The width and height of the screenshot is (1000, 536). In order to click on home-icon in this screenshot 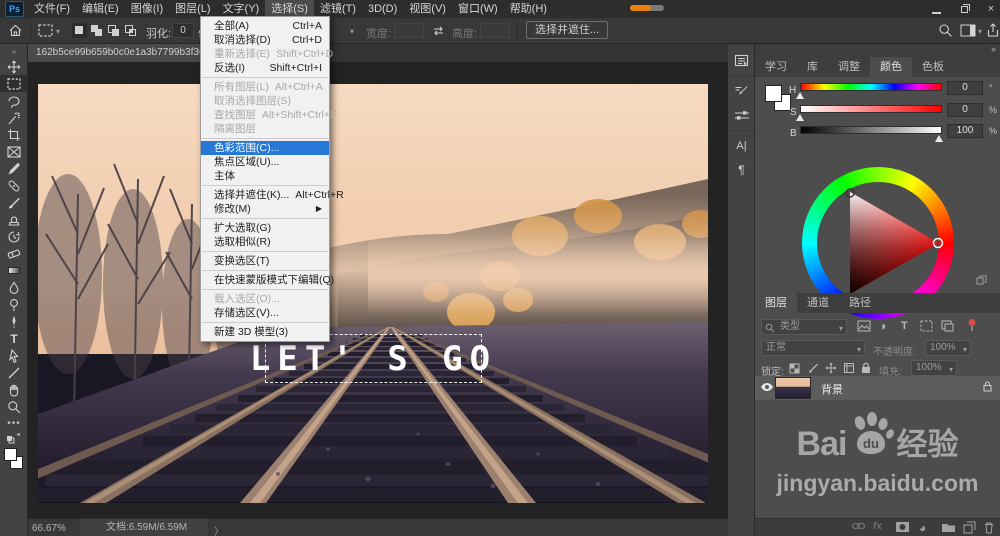, I will do `click(15, 32)`.